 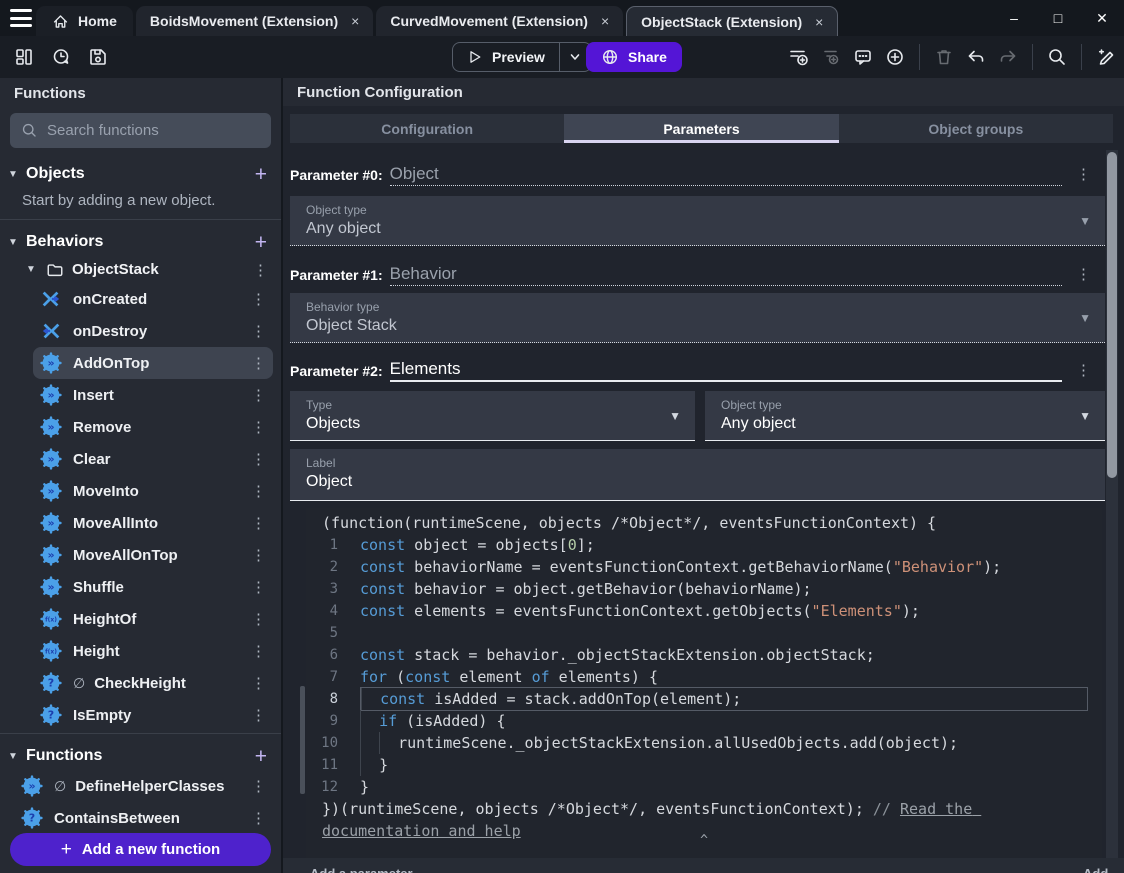 What do you see at coordinates (1014, 18) in the screenshot?
I see `minimize-button: –` at bounding box center [1014, 18].